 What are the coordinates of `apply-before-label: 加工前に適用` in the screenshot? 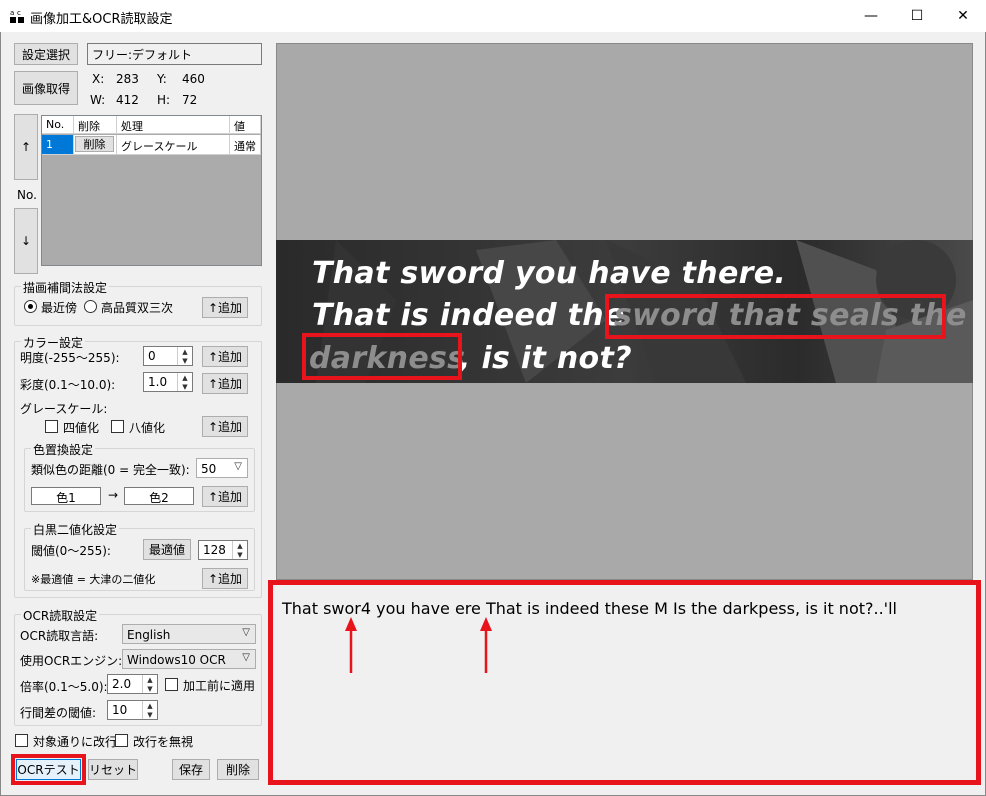 It's located at (219, 686).